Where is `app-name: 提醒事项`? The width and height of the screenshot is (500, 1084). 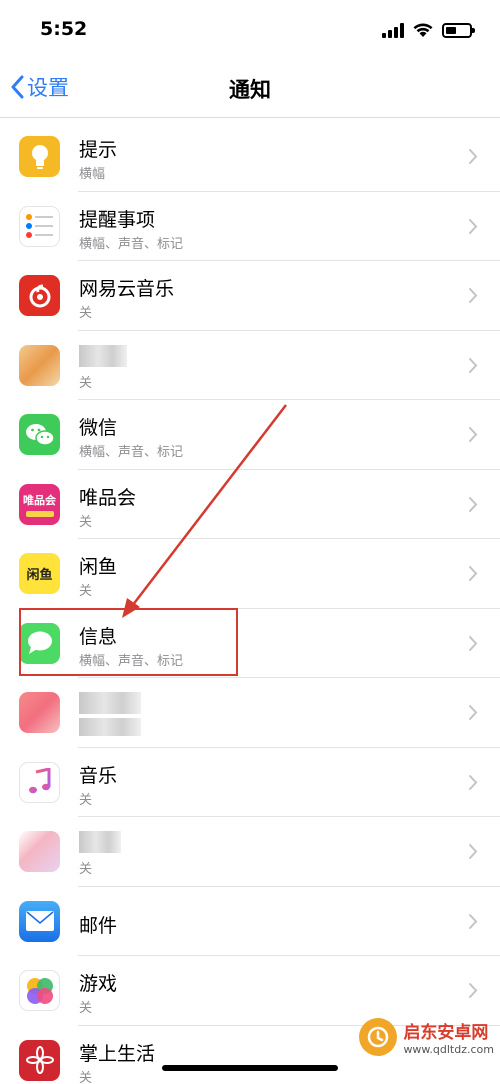
app-name: 提醒事项 is located at coordinates (117, 219).